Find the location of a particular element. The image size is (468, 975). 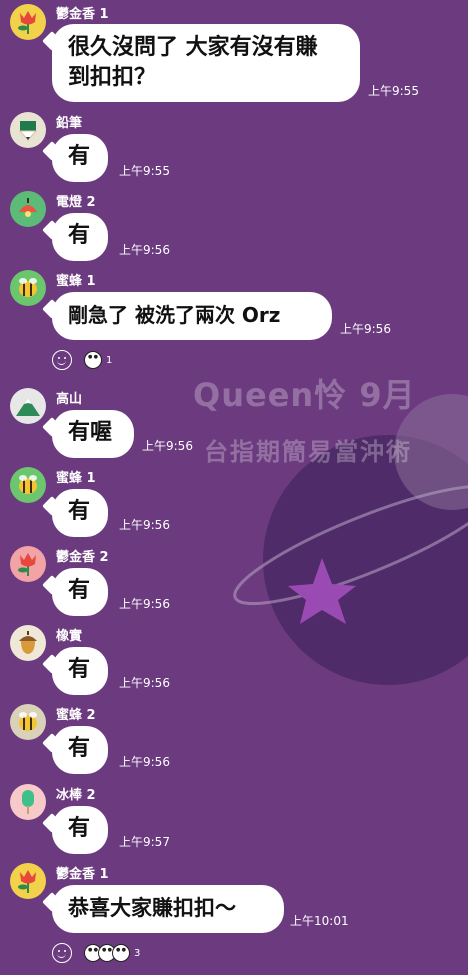

sender-name: 冰棒 2 is located at coordinates (76, 795).